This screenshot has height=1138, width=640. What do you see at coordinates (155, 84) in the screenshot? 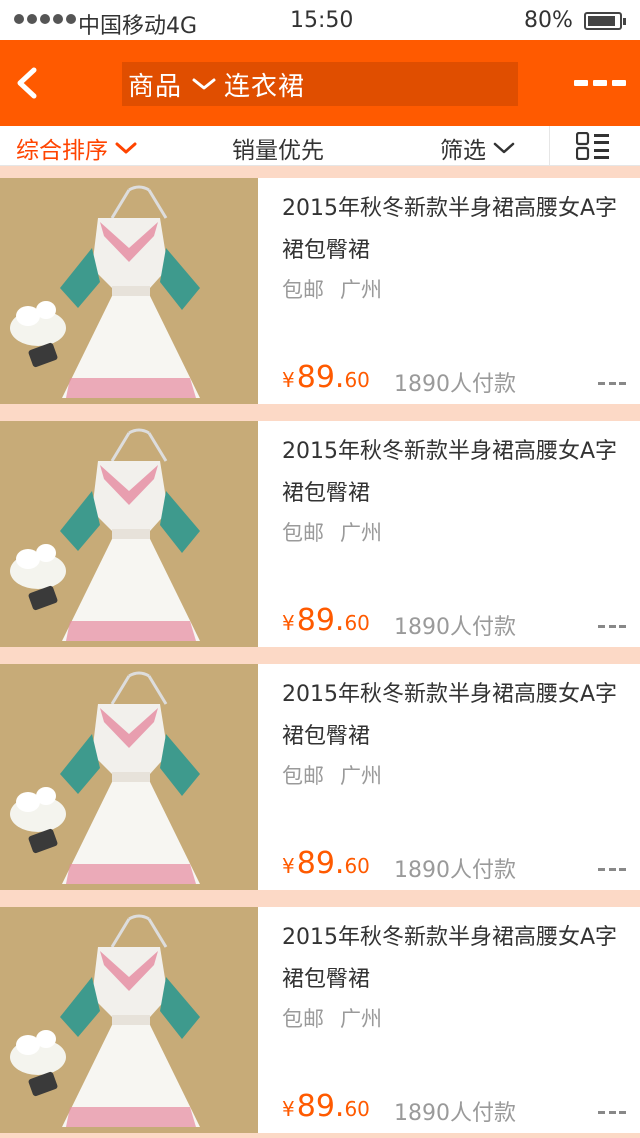
I see `search-category-label: 商品` at bounding box center [155, 84].